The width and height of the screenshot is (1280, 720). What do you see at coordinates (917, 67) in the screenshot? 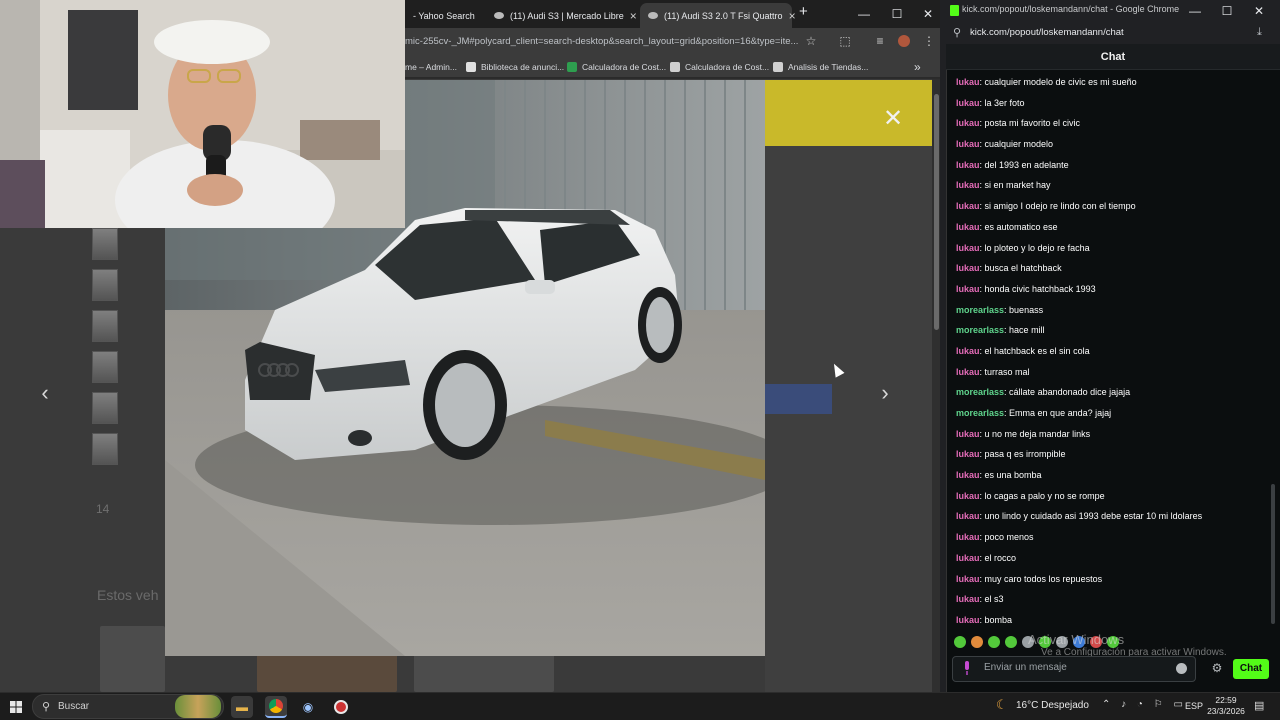
I see `bookmarks-overflow-icon: »` at bounding box center [917, 67].